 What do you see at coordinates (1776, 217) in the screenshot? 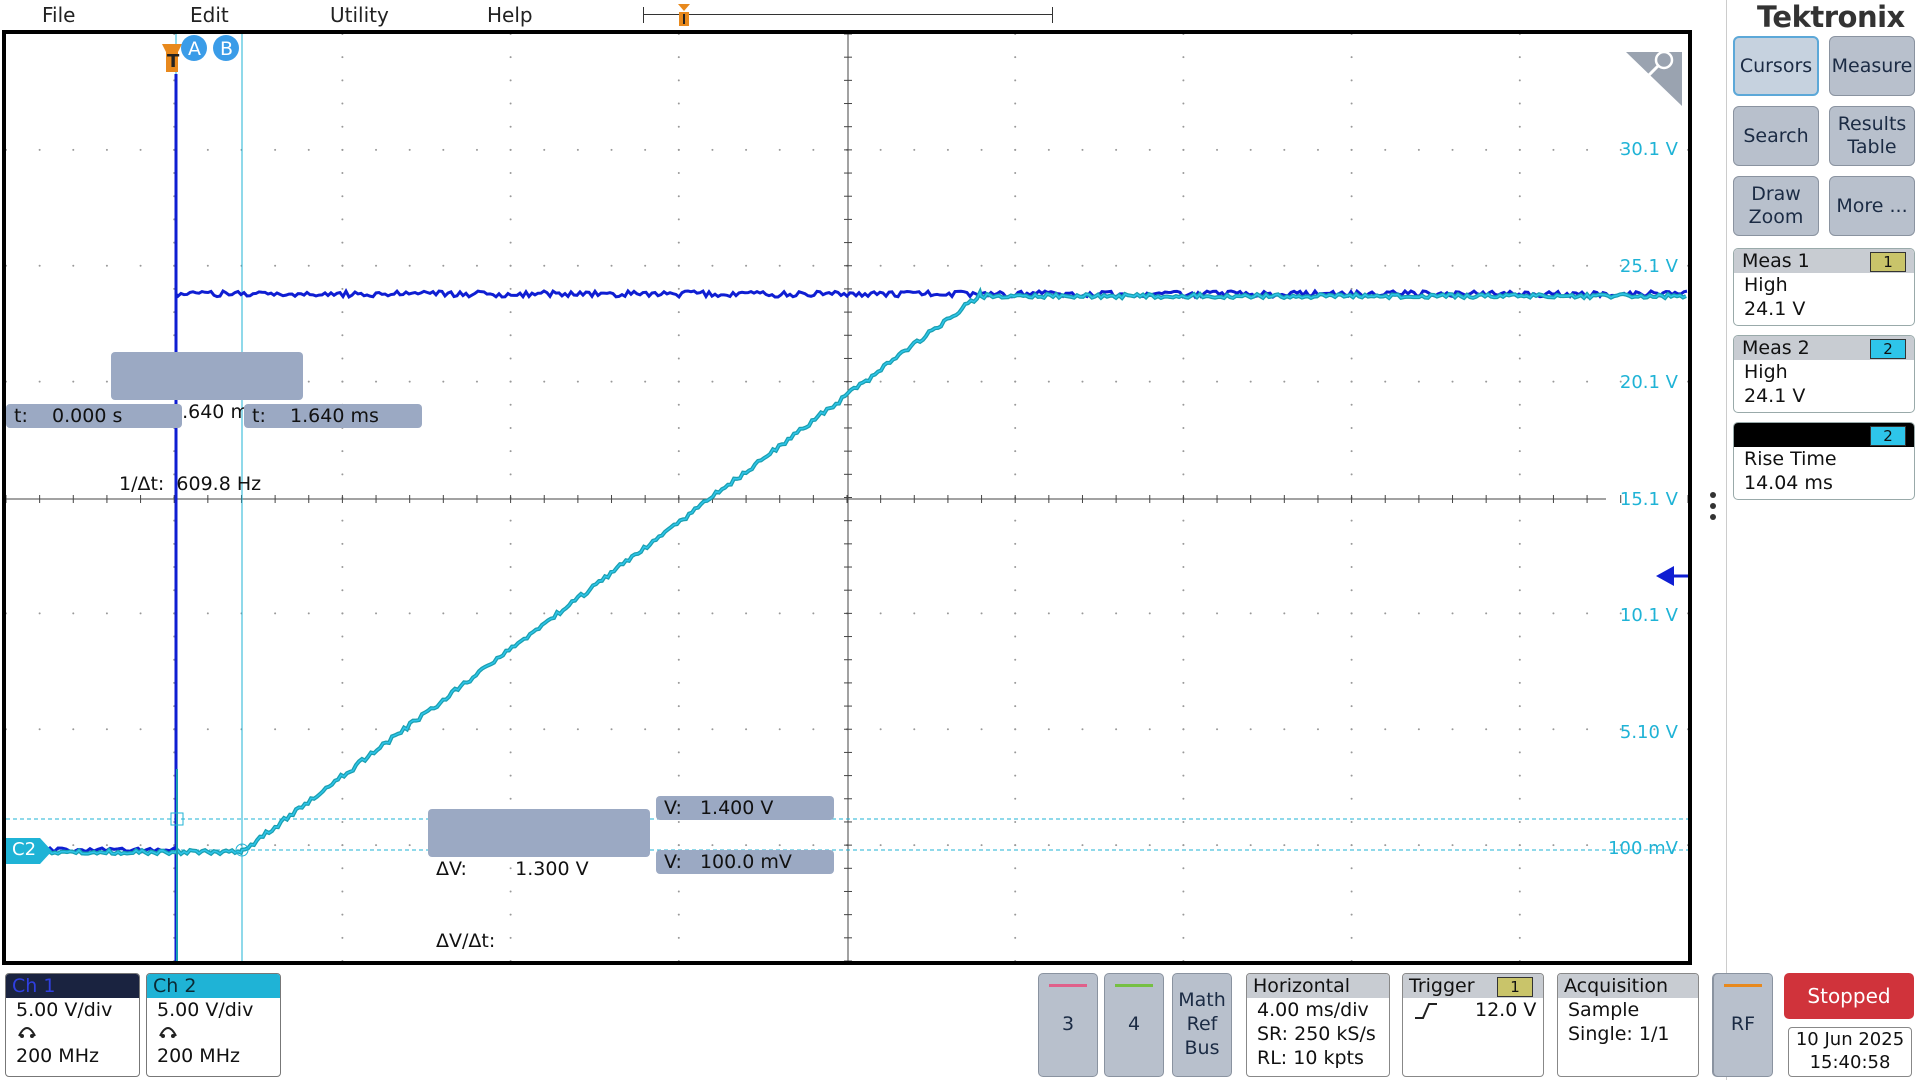
I see `draw-zoom-button-label-2: Zoom` at bounding box center [1776, 217].